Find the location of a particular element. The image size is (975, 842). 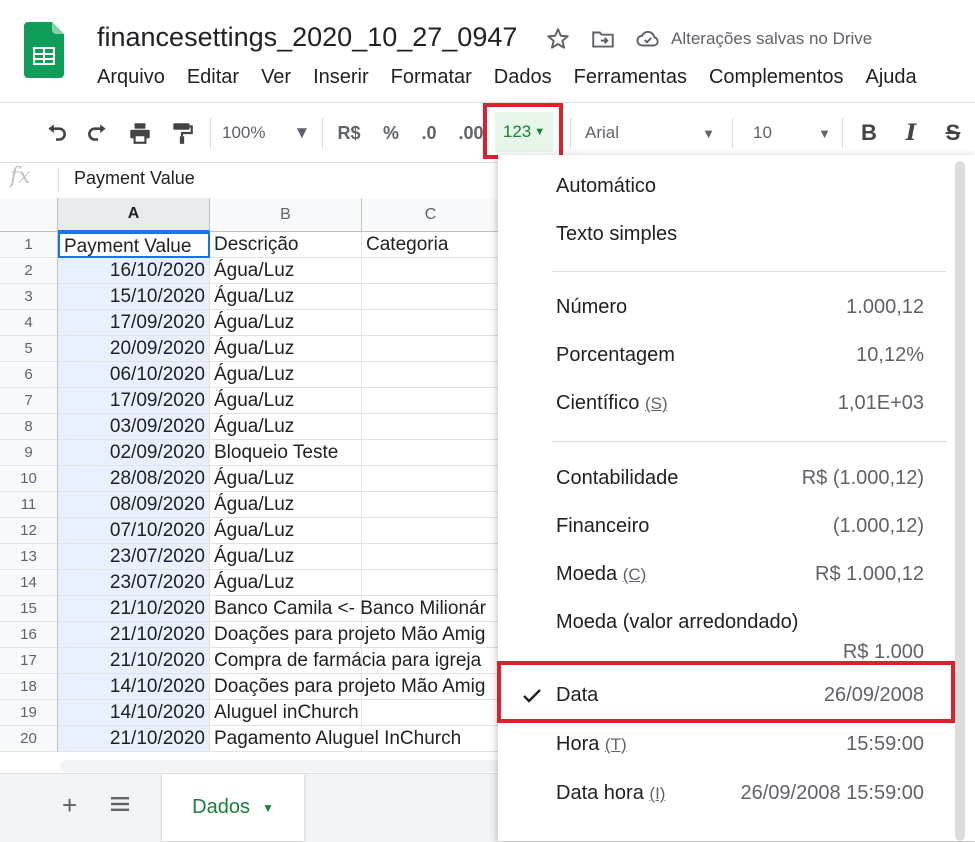

cell-a: 02/09/2020 is located at coordinates (134, 453).